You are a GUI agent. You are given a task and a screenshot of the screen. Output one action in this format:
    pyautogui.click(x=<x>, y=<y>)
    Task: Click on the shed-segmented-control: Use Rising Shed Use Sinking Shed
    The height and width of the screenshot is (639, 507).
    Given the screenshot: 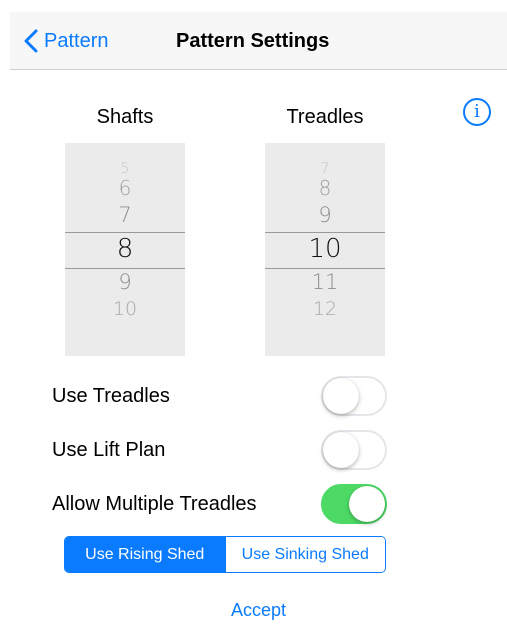 What is the action you would take?
    pyautogui.click(x=225, y=554)
    